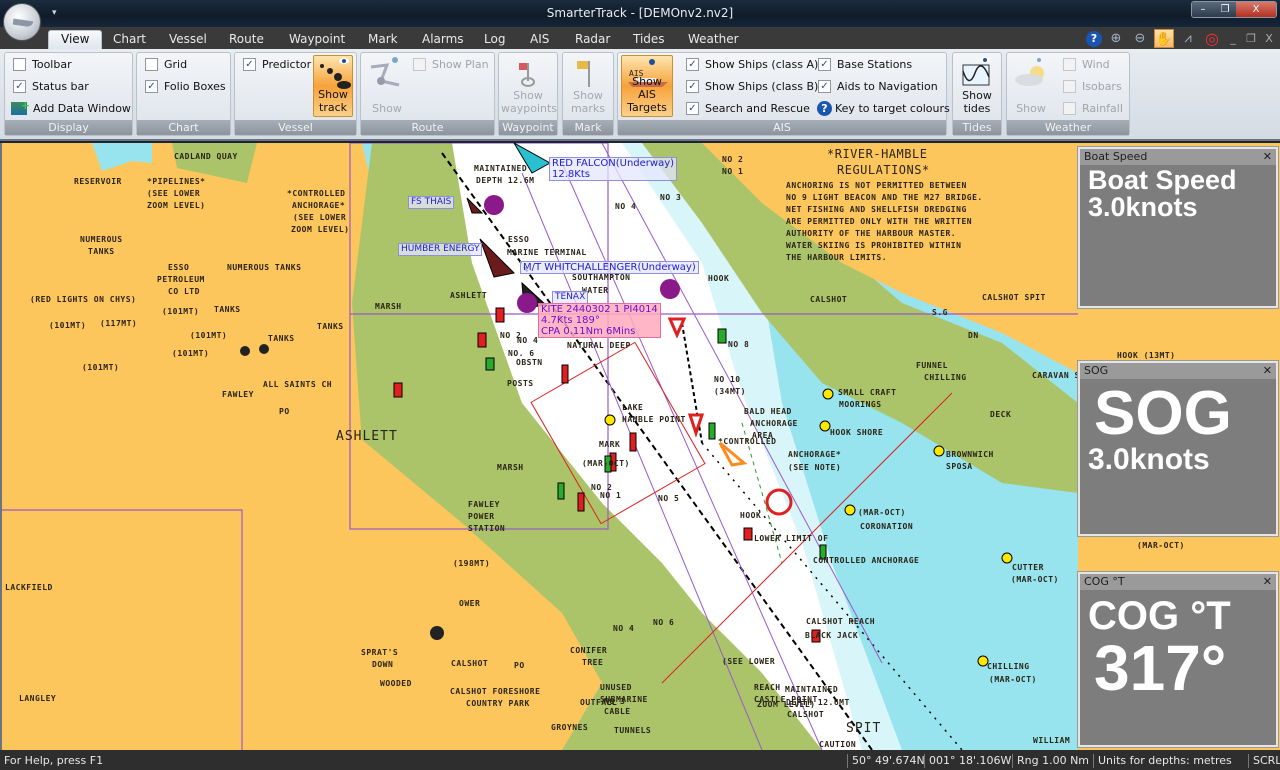 Image resolution: width=1280 pixels, height=770 pixels. What do you see at coordinates (883, 108) in the screenshot?
I see `key-to-target-colours-button: ? Key to target colours` at bounding box center [883, 108].